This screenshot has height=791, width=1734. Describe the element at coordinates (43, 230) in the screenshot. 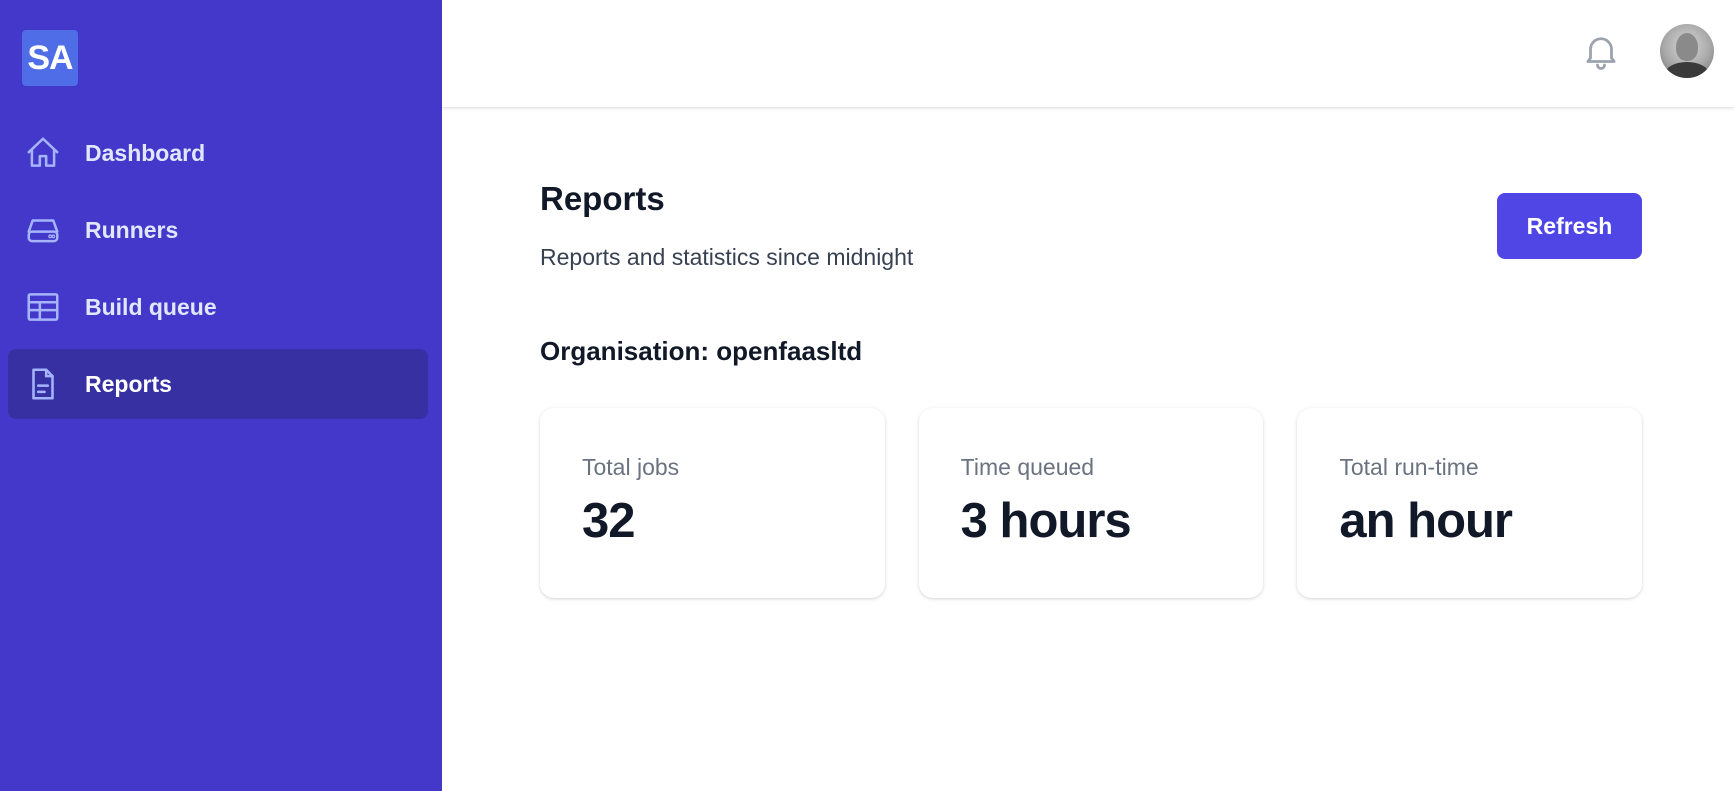

I see `server-icon` at that location.